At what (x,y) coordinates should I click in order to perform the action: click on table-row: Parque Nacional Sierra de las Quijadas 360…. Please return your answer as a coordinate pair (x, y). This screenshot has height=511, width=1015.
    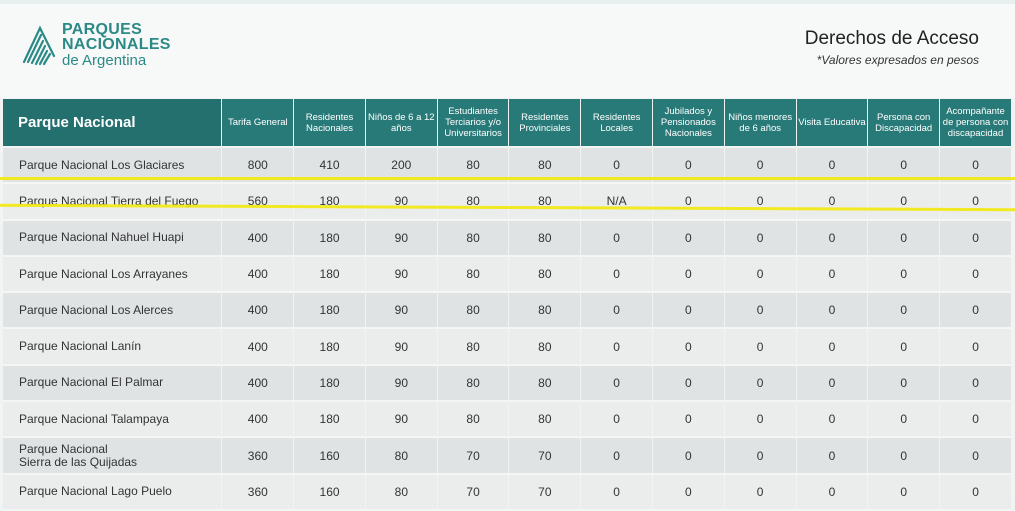
    Looking at the image, I should click on (507, 456).